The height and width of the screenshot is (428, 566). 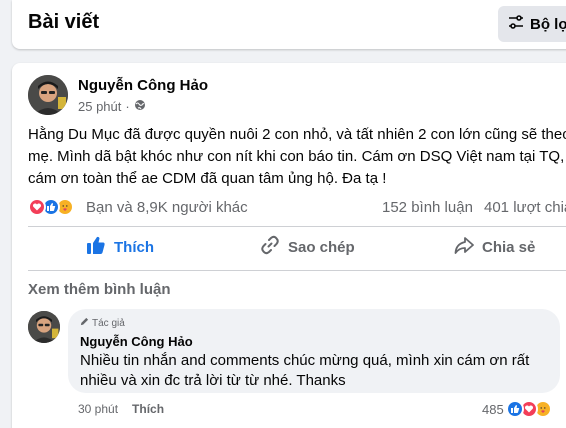 I want to click on author-badge: Tác giả, so click(x=102, y=323).